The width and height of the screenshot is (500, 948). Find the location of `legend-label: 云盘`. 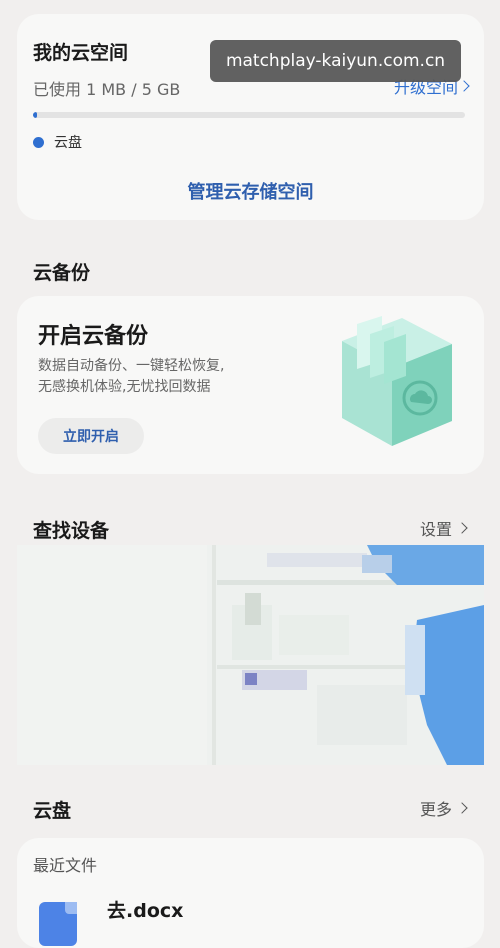

legend-label: 云盘 is located at coordinates (68, 143).